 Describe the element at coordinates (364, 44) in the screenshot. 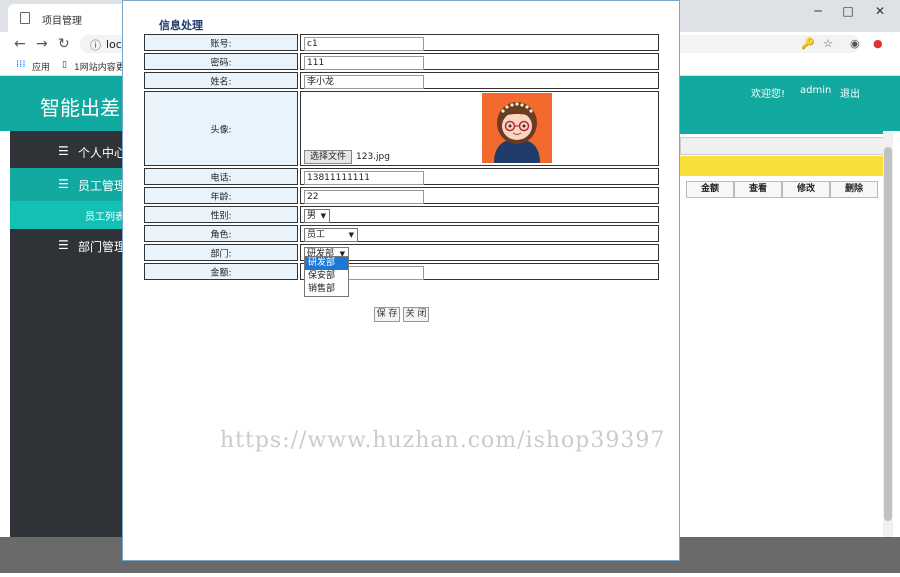

I see `account-input: c1` at that location.